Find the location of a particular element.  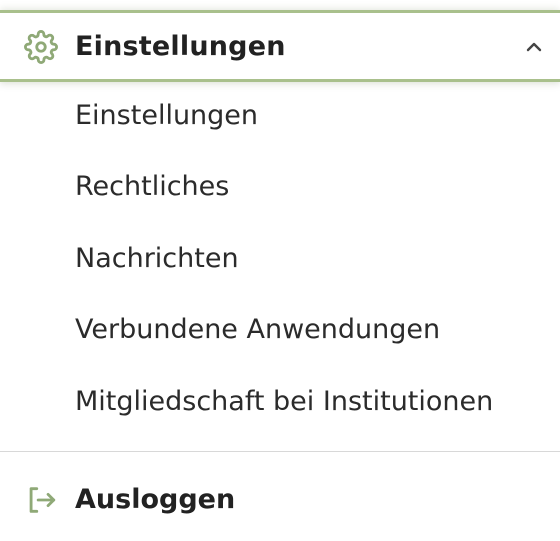

chevron-up-icon is located at coordinates (534, 47).